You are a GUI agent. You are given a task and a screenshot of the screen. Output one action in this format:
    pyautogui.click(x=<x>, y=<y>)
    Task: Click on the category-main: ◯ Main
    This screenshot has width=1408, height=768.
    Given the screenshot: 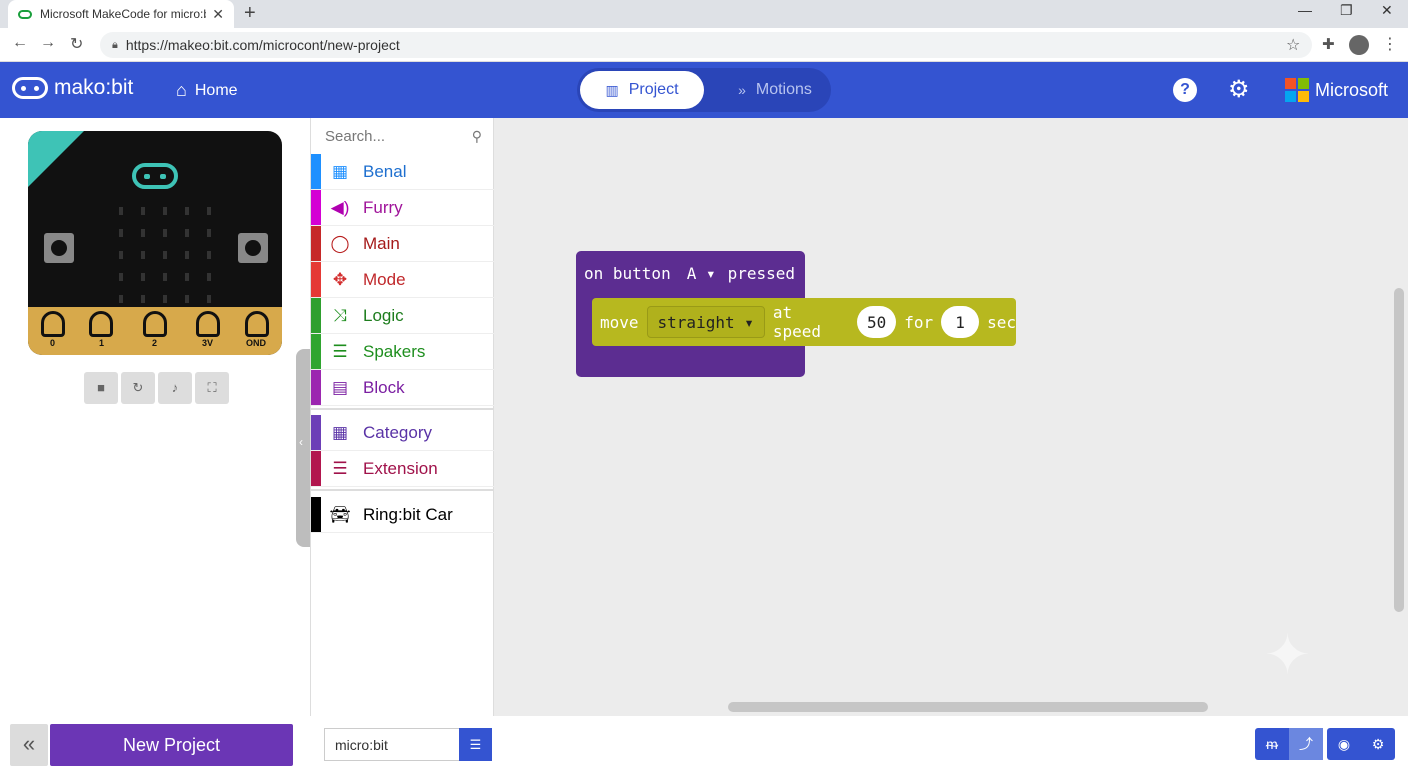 What is the action you would take?
    pyautogui.click(x=402, y=244)
    